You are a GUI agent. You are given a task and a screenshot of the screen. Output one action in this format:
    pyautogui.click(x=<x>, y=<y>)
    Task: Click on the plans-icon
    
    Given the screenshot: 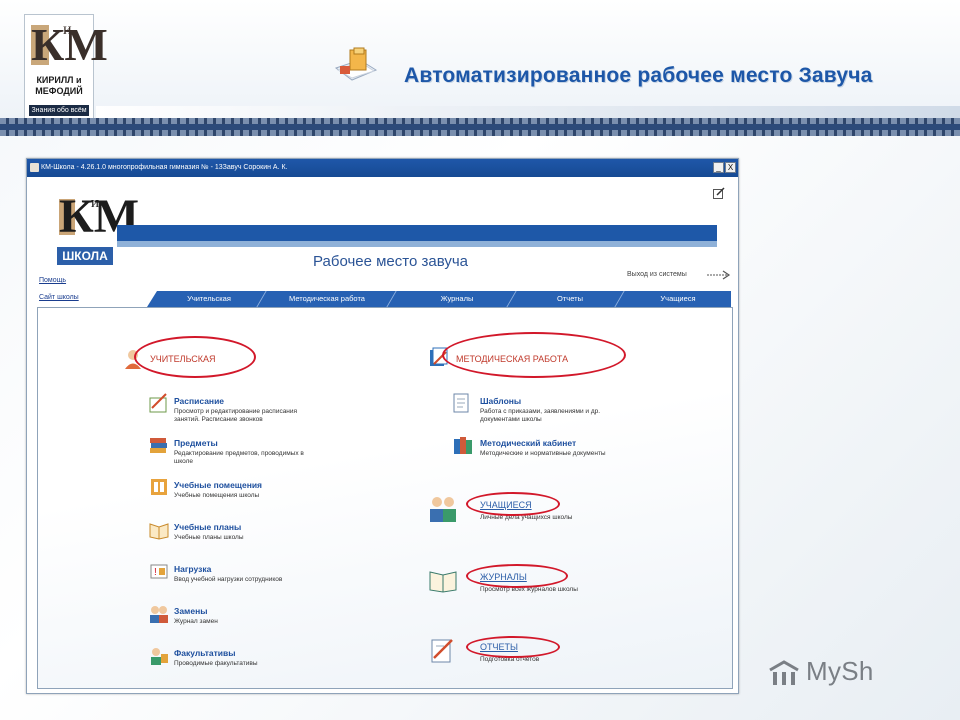 What is the action you would take?
    pyautogui.click(x=159, y=531)
    